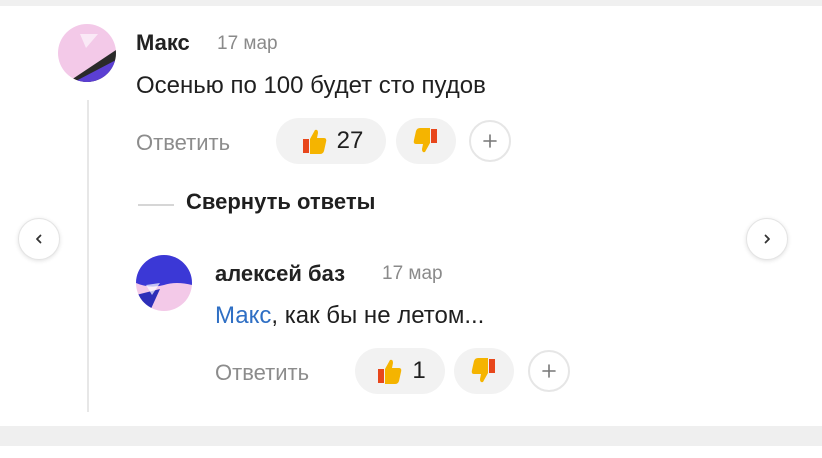 The height and width of the screenshot is (458, 822). I want to click on mention-link: Макс, so click(243, 315).